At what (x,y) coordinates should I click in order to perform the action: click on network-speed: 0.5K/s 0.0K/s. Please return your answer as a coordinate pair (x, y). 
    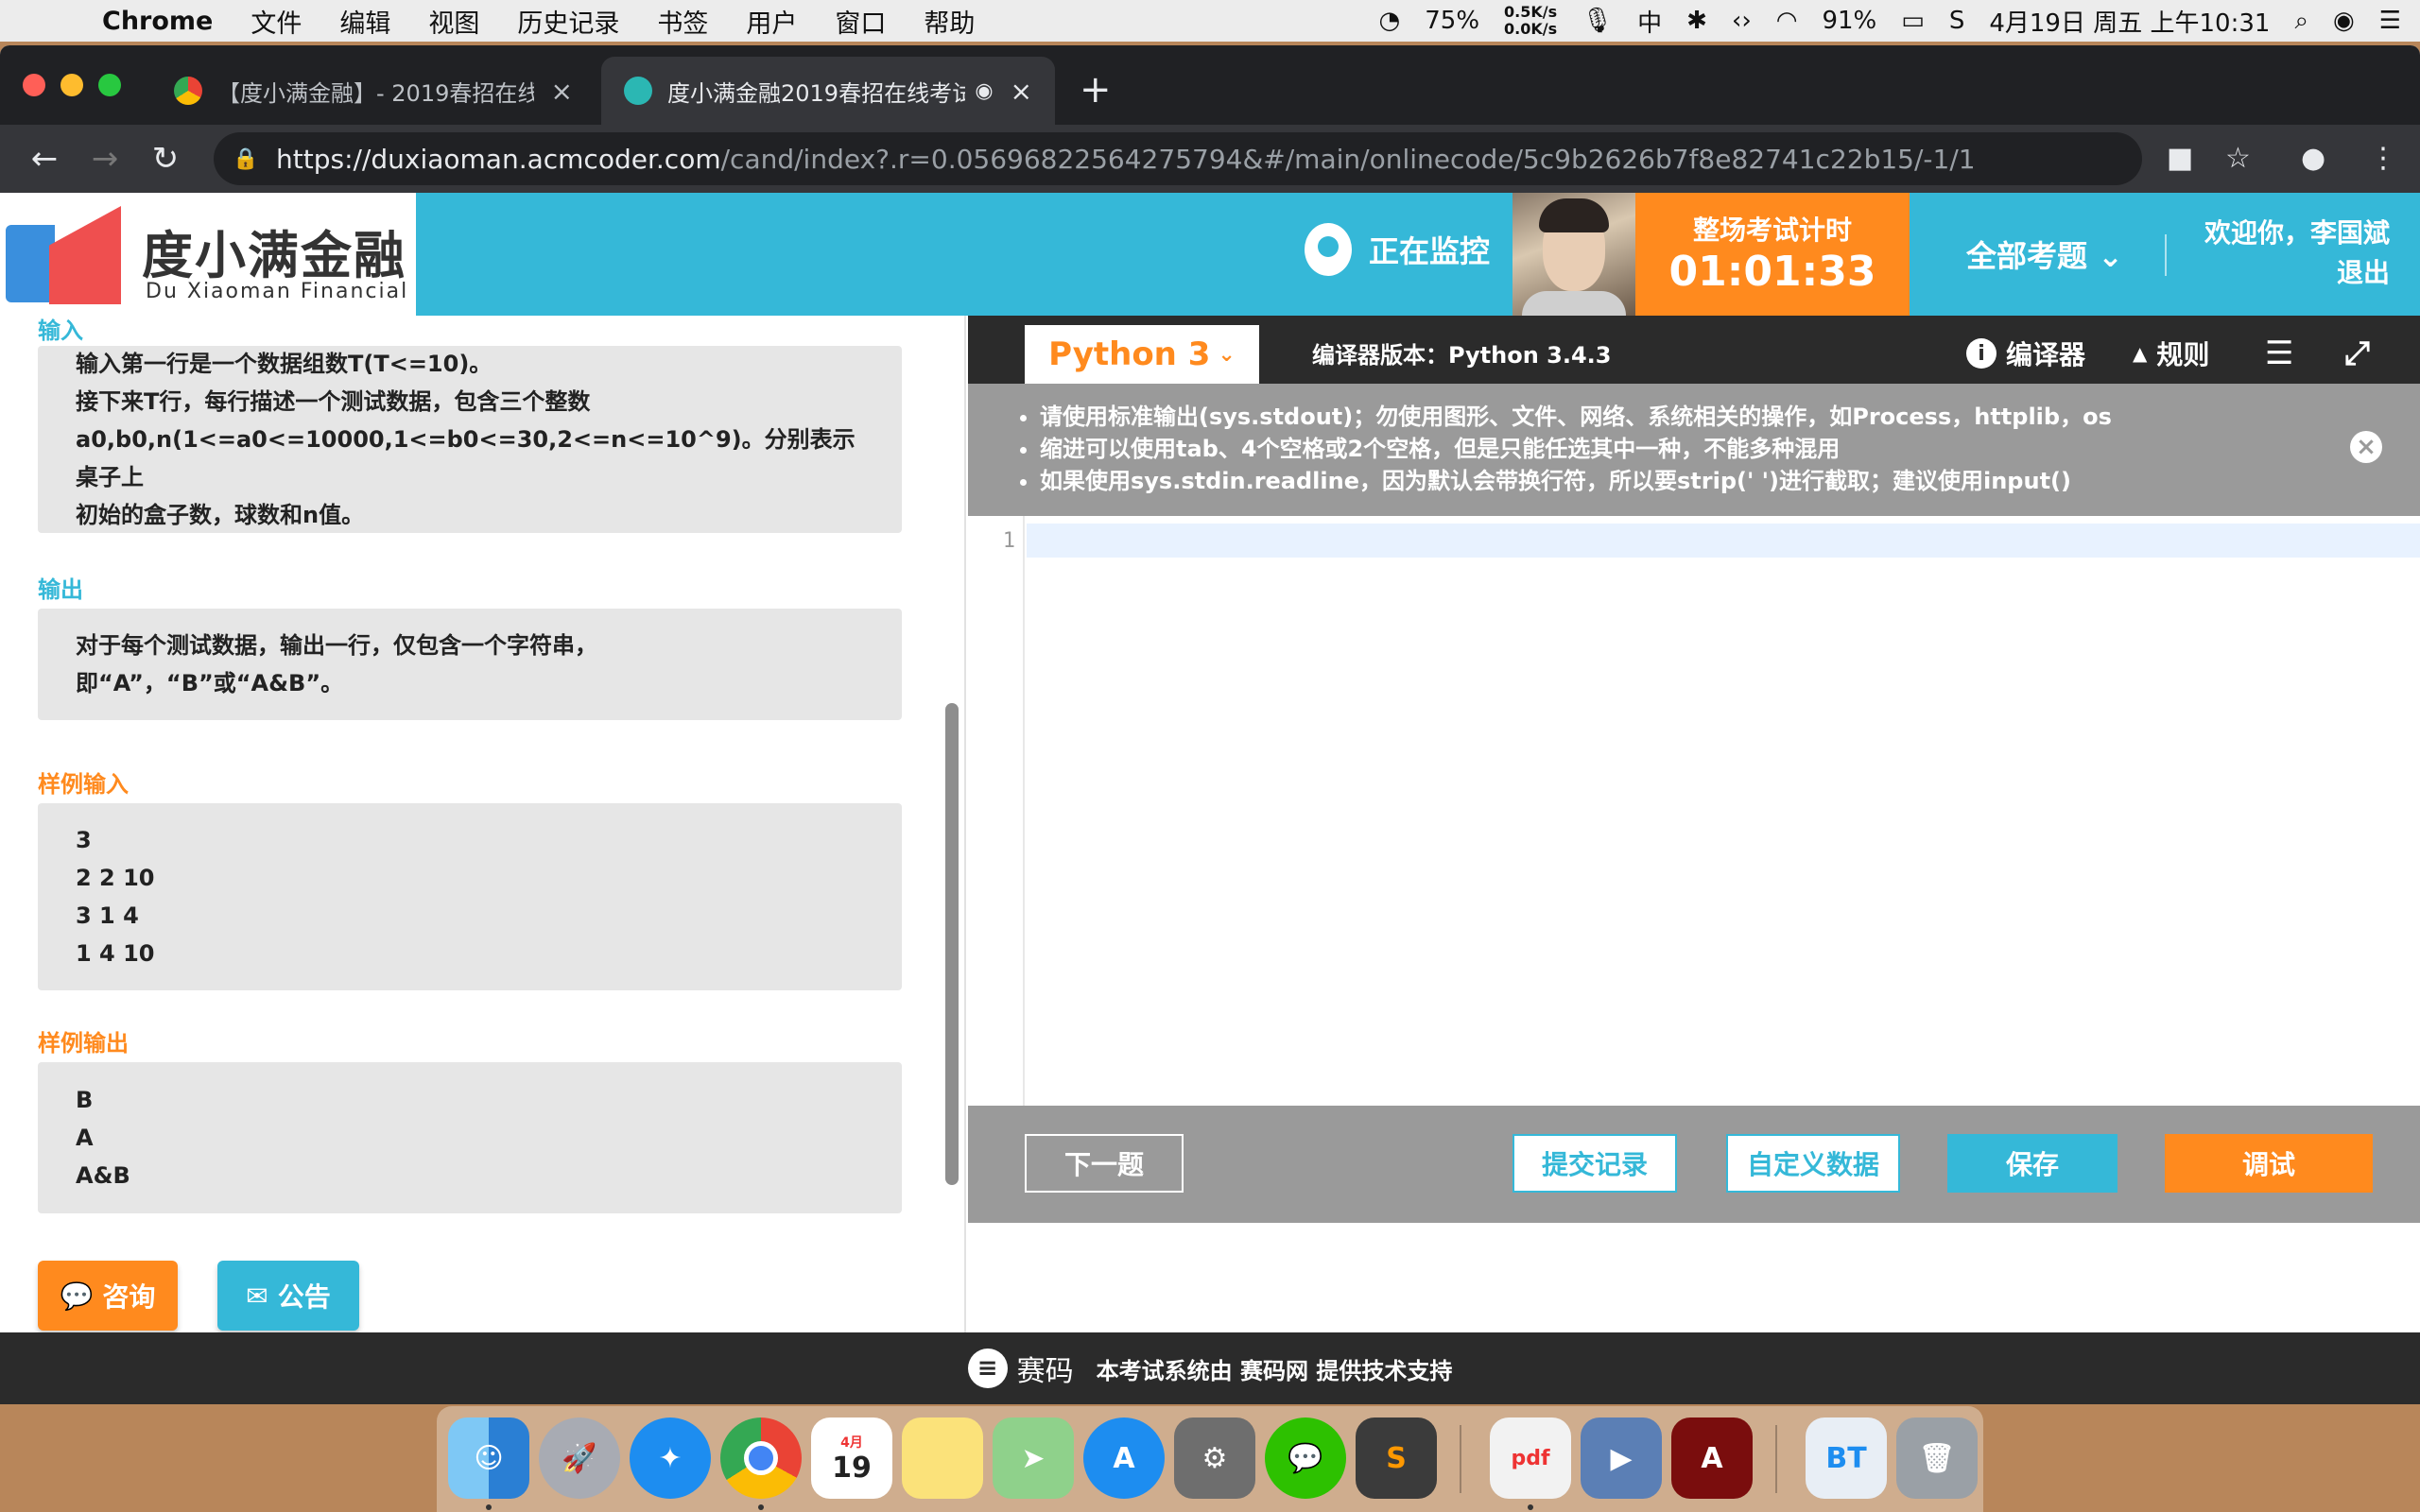
    Looking at the image, I should click on (1530, 21).